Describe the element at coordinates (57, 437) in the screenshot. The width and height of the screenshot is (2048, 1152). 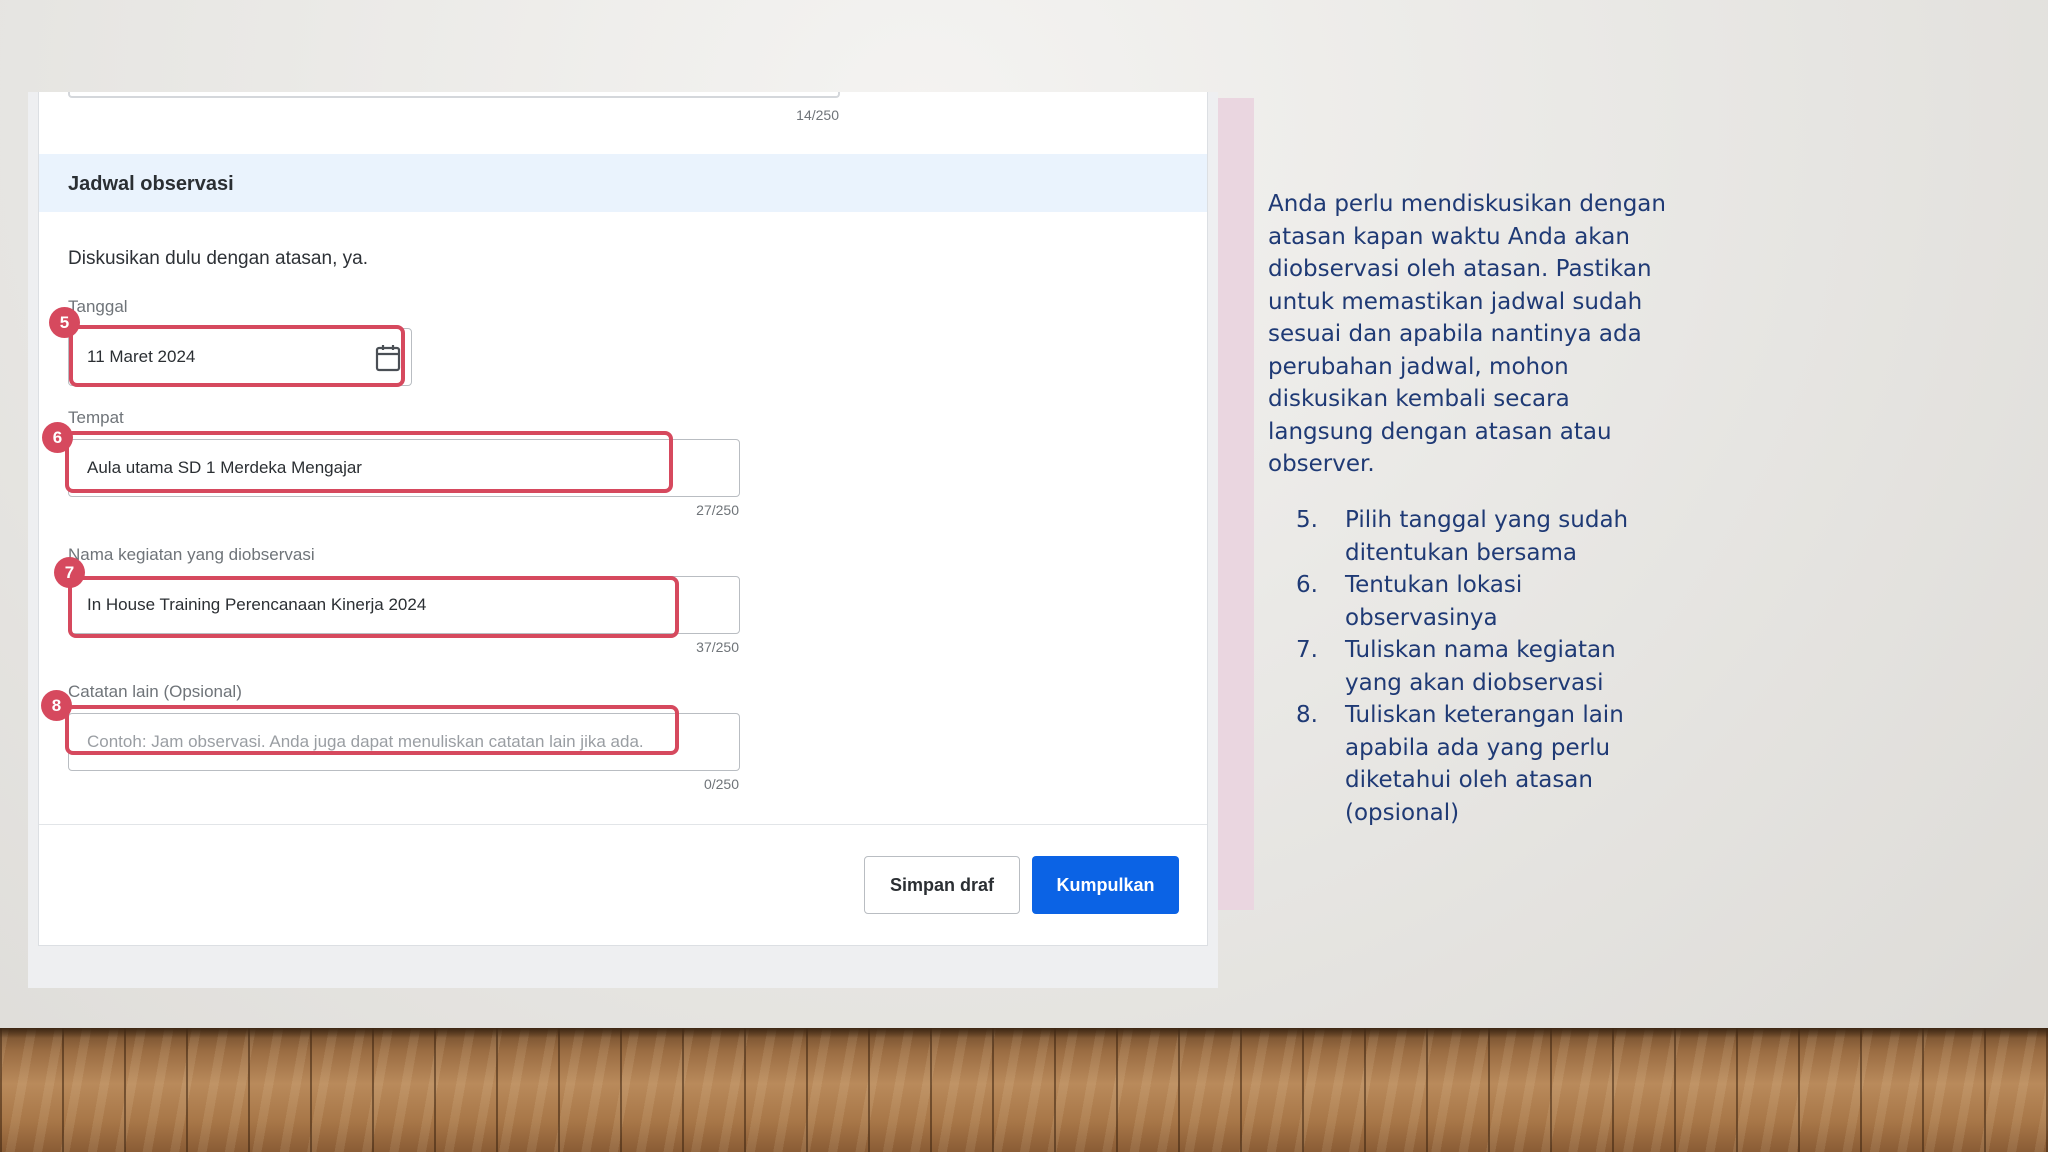
I see `step-badge-6: 6` at that location.